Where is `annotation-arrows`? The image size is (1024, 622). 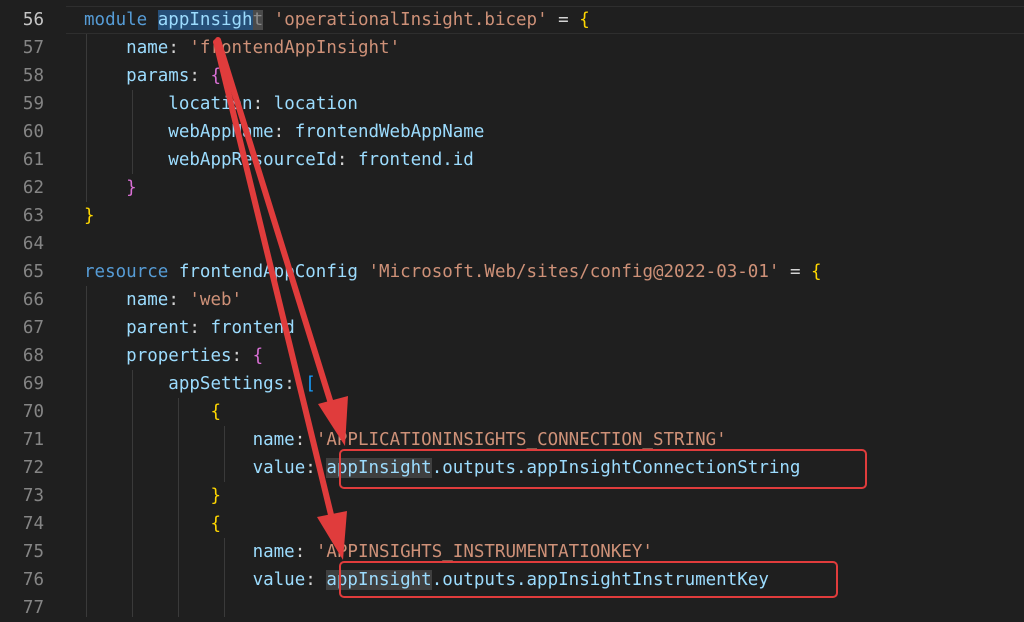
annotation-arrows is located at coordinates (280, 298).